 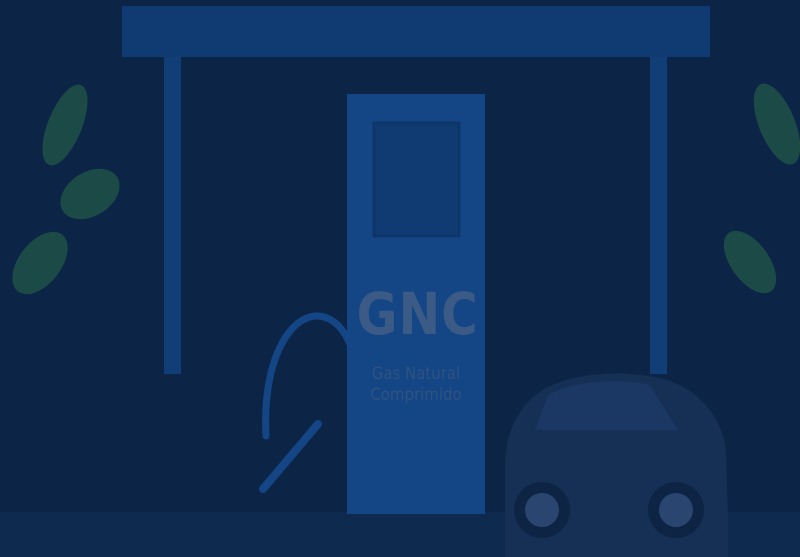 What do you see at coordinates (416, 31) in the screenshot?
I see `canopy-roof` at bounding box center [416, 31].